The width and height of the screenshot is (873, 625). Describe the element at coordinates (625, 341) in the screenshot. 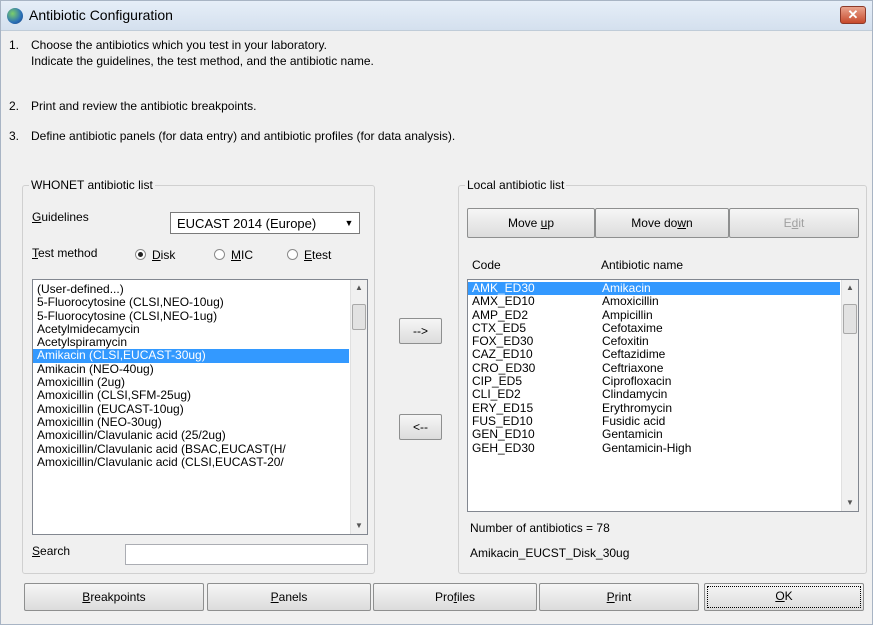

I see `name-cell: Cefoxitin` at that location.